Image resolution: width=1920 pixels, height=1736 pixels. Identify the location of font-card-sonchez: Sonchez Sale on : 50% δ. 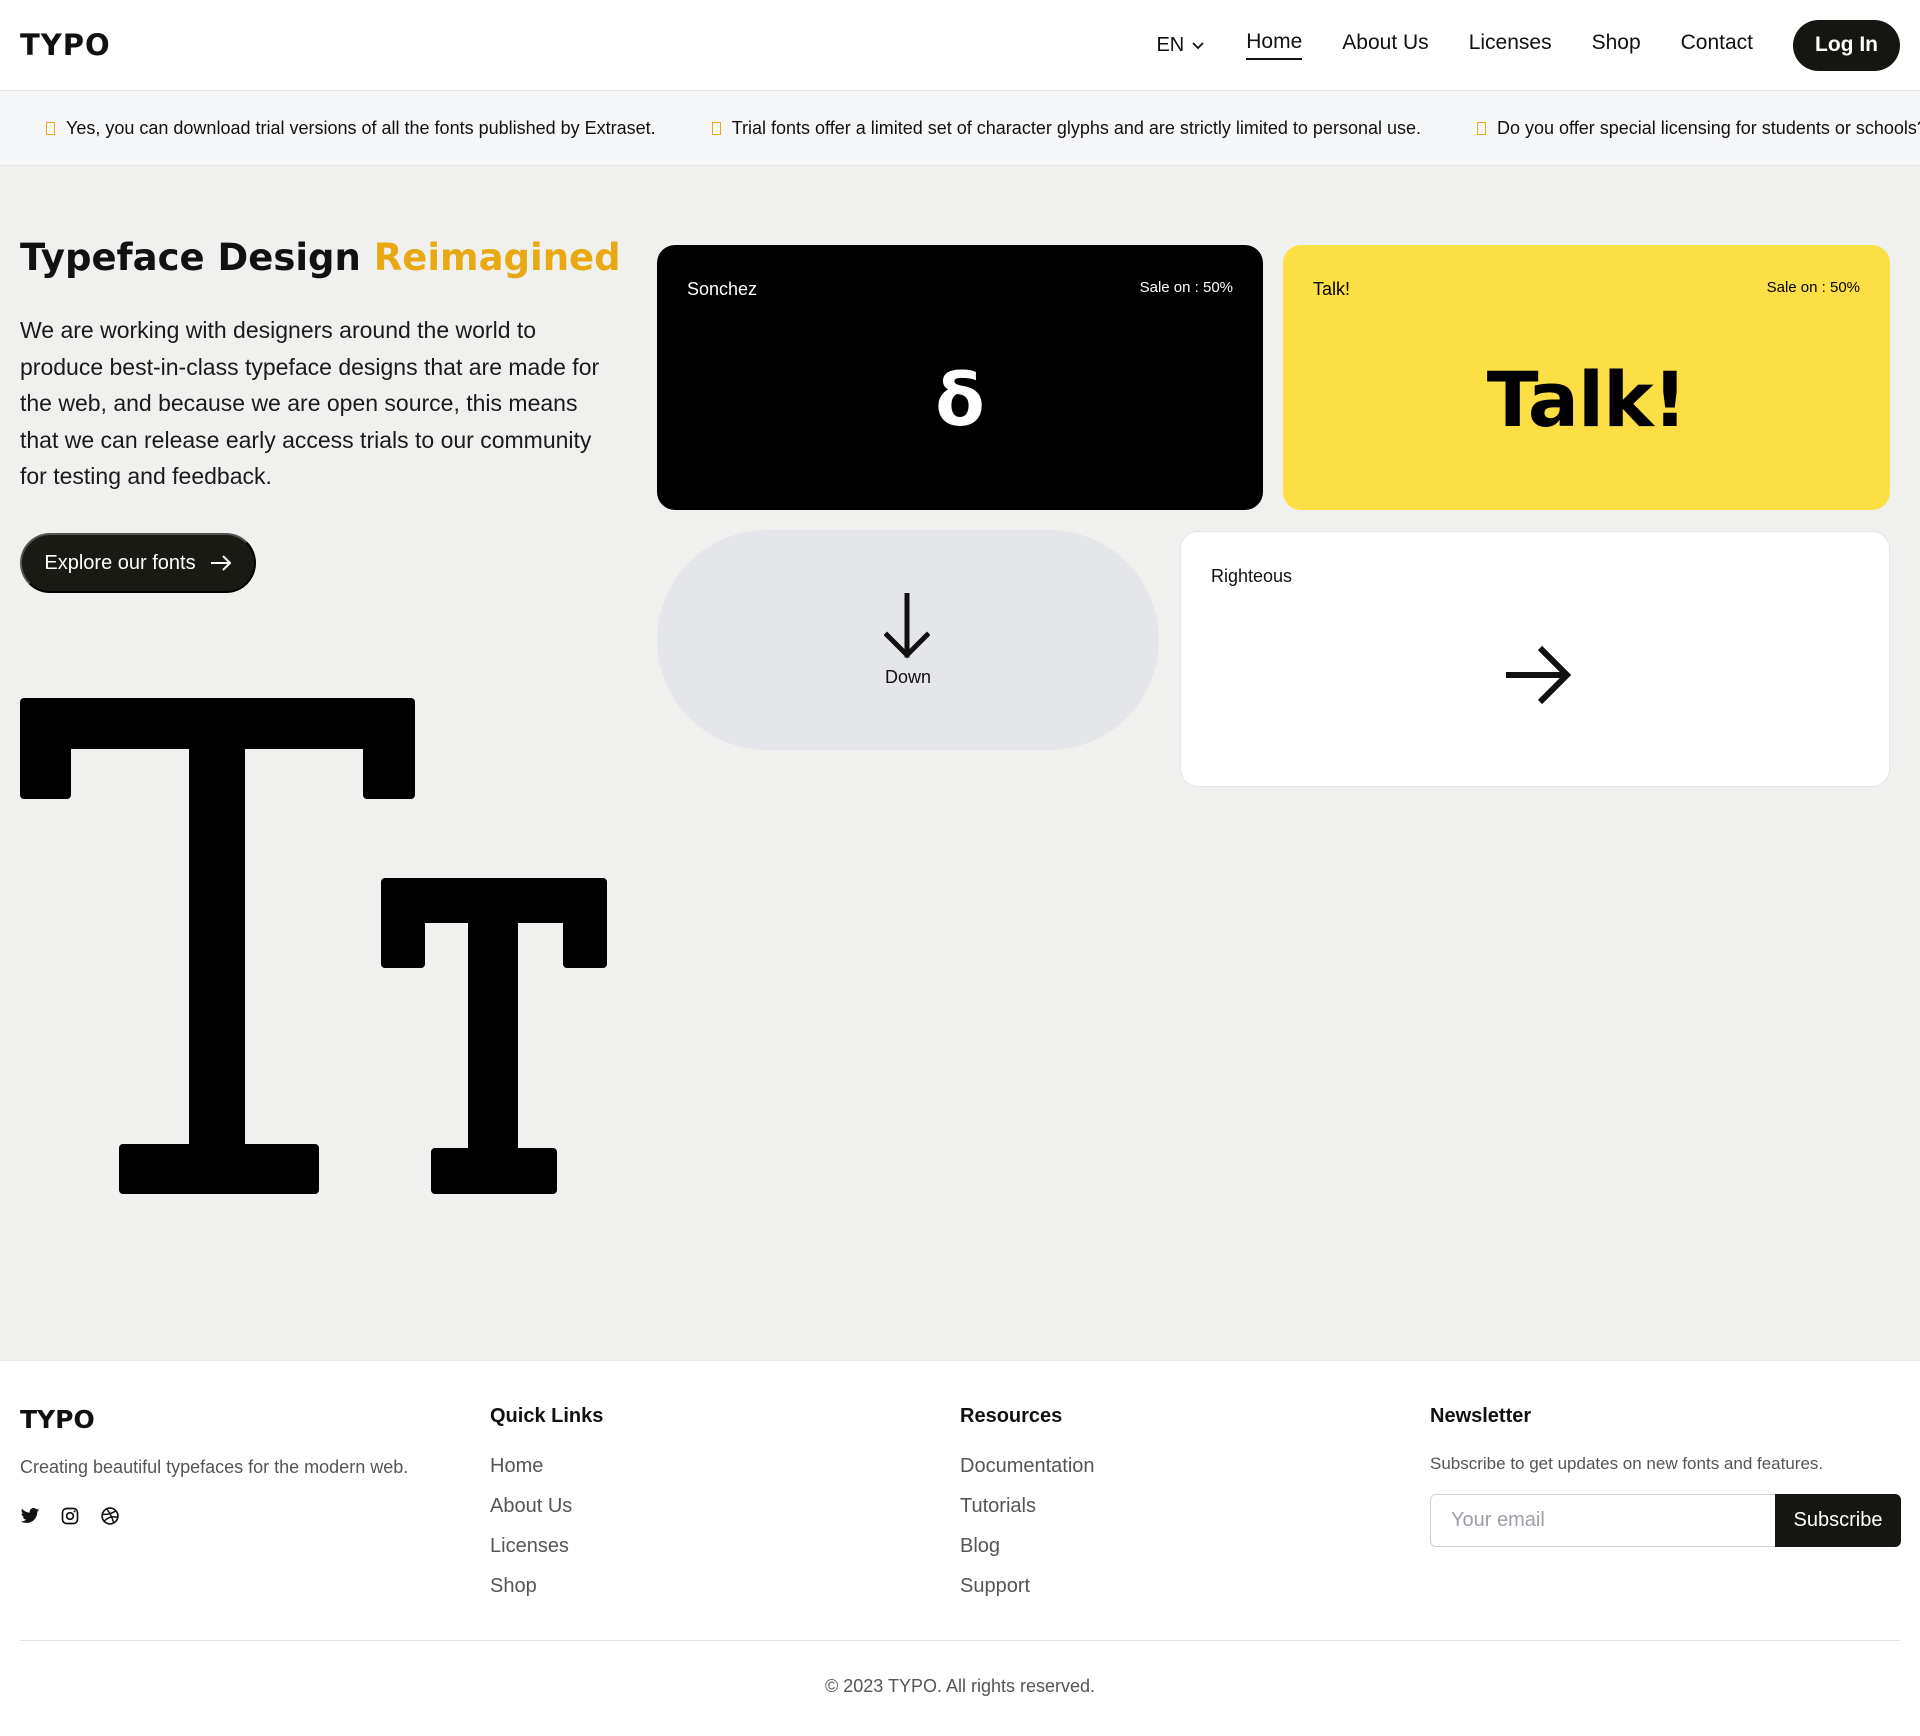
(960, 377).